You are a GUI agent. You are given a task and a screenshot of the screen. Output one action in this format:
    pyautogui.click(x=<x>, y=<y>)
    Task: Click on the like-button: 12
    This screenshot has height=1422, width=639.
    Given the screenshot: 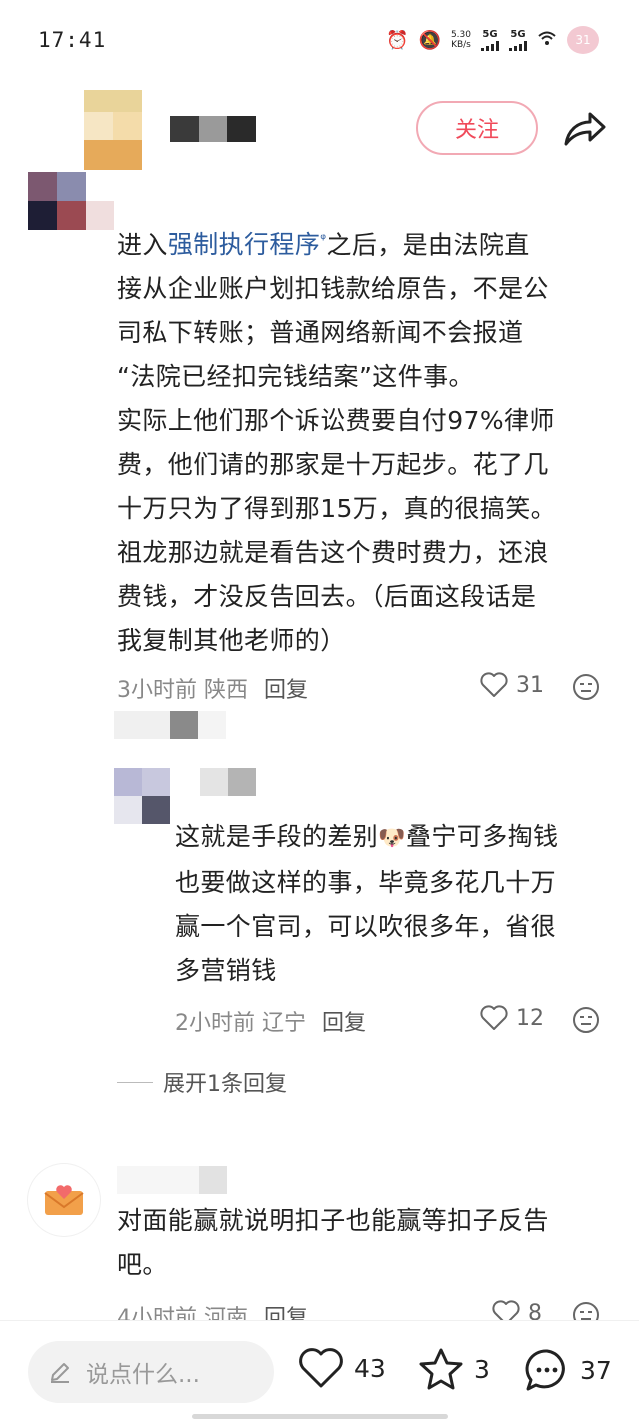 What is the action you would take?
    pyautogui.click(x=512, y=1018)
    